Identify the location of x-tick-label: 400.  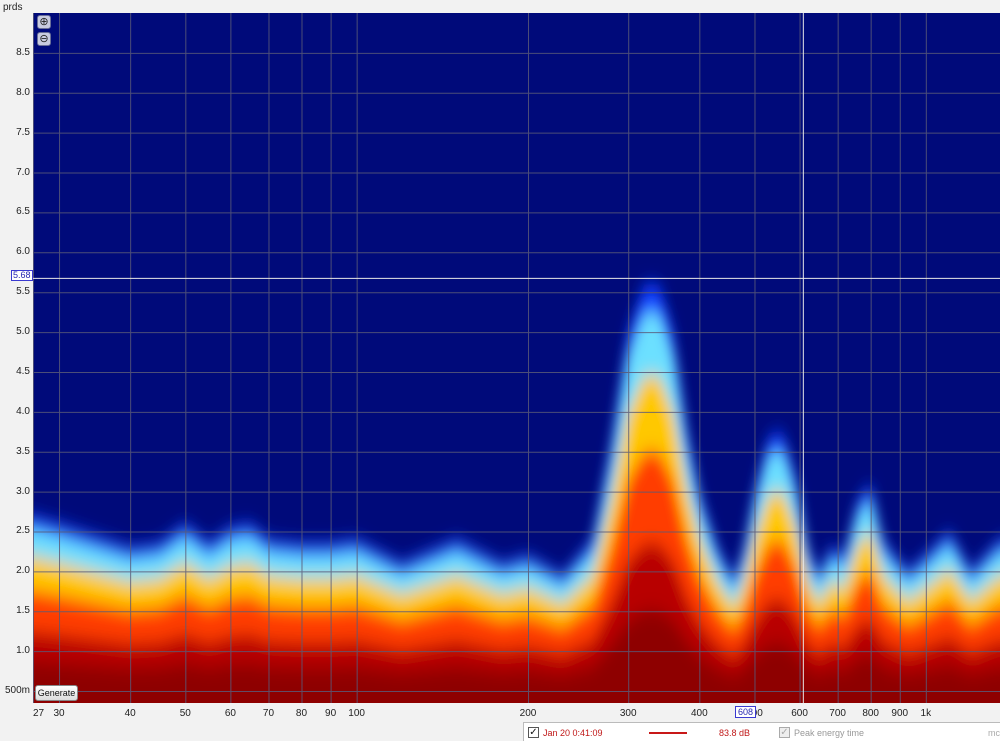
(699, 713).